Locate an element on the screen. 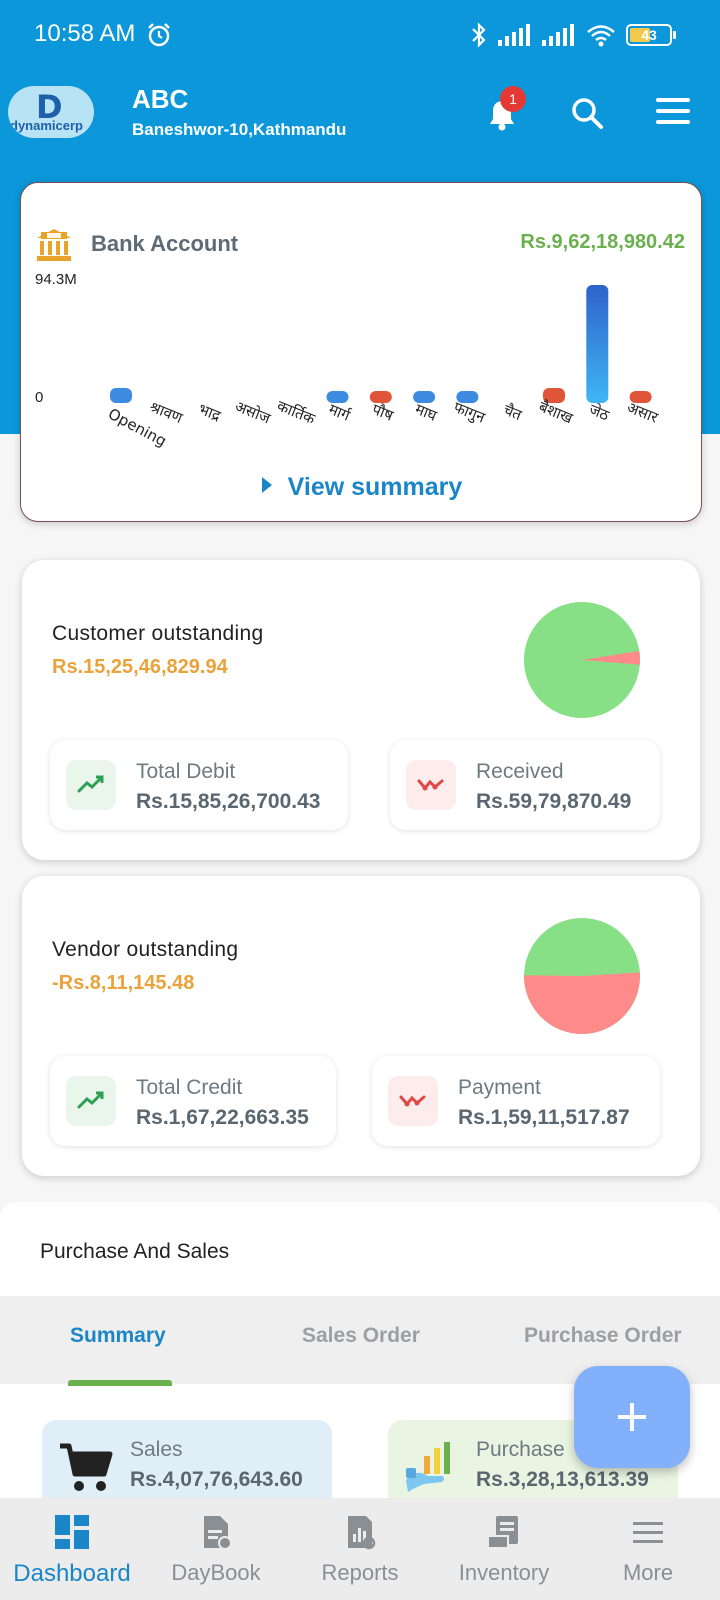  nav-more-label: More is located at coordinates (648, 1572).